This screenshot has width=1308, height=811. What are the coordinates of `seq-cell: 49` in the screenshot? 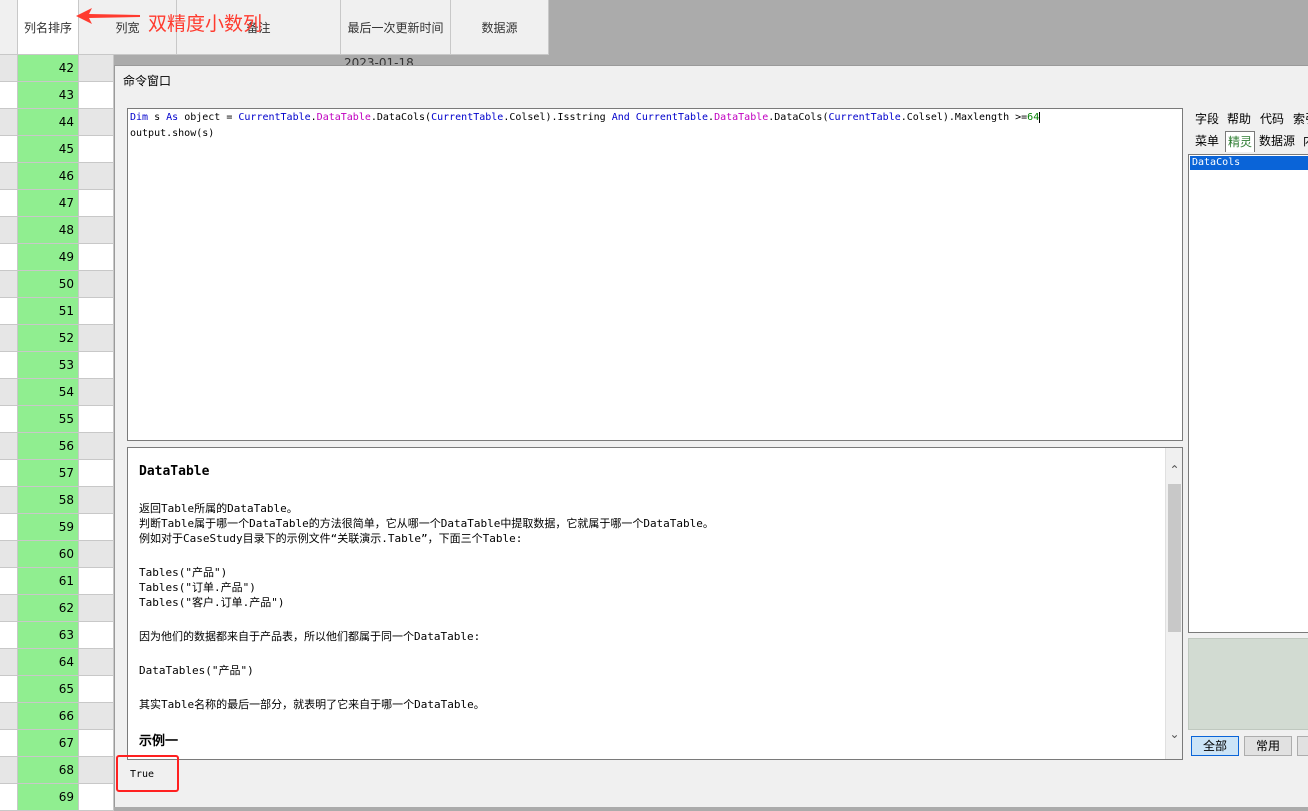 It's located at (48, 257).